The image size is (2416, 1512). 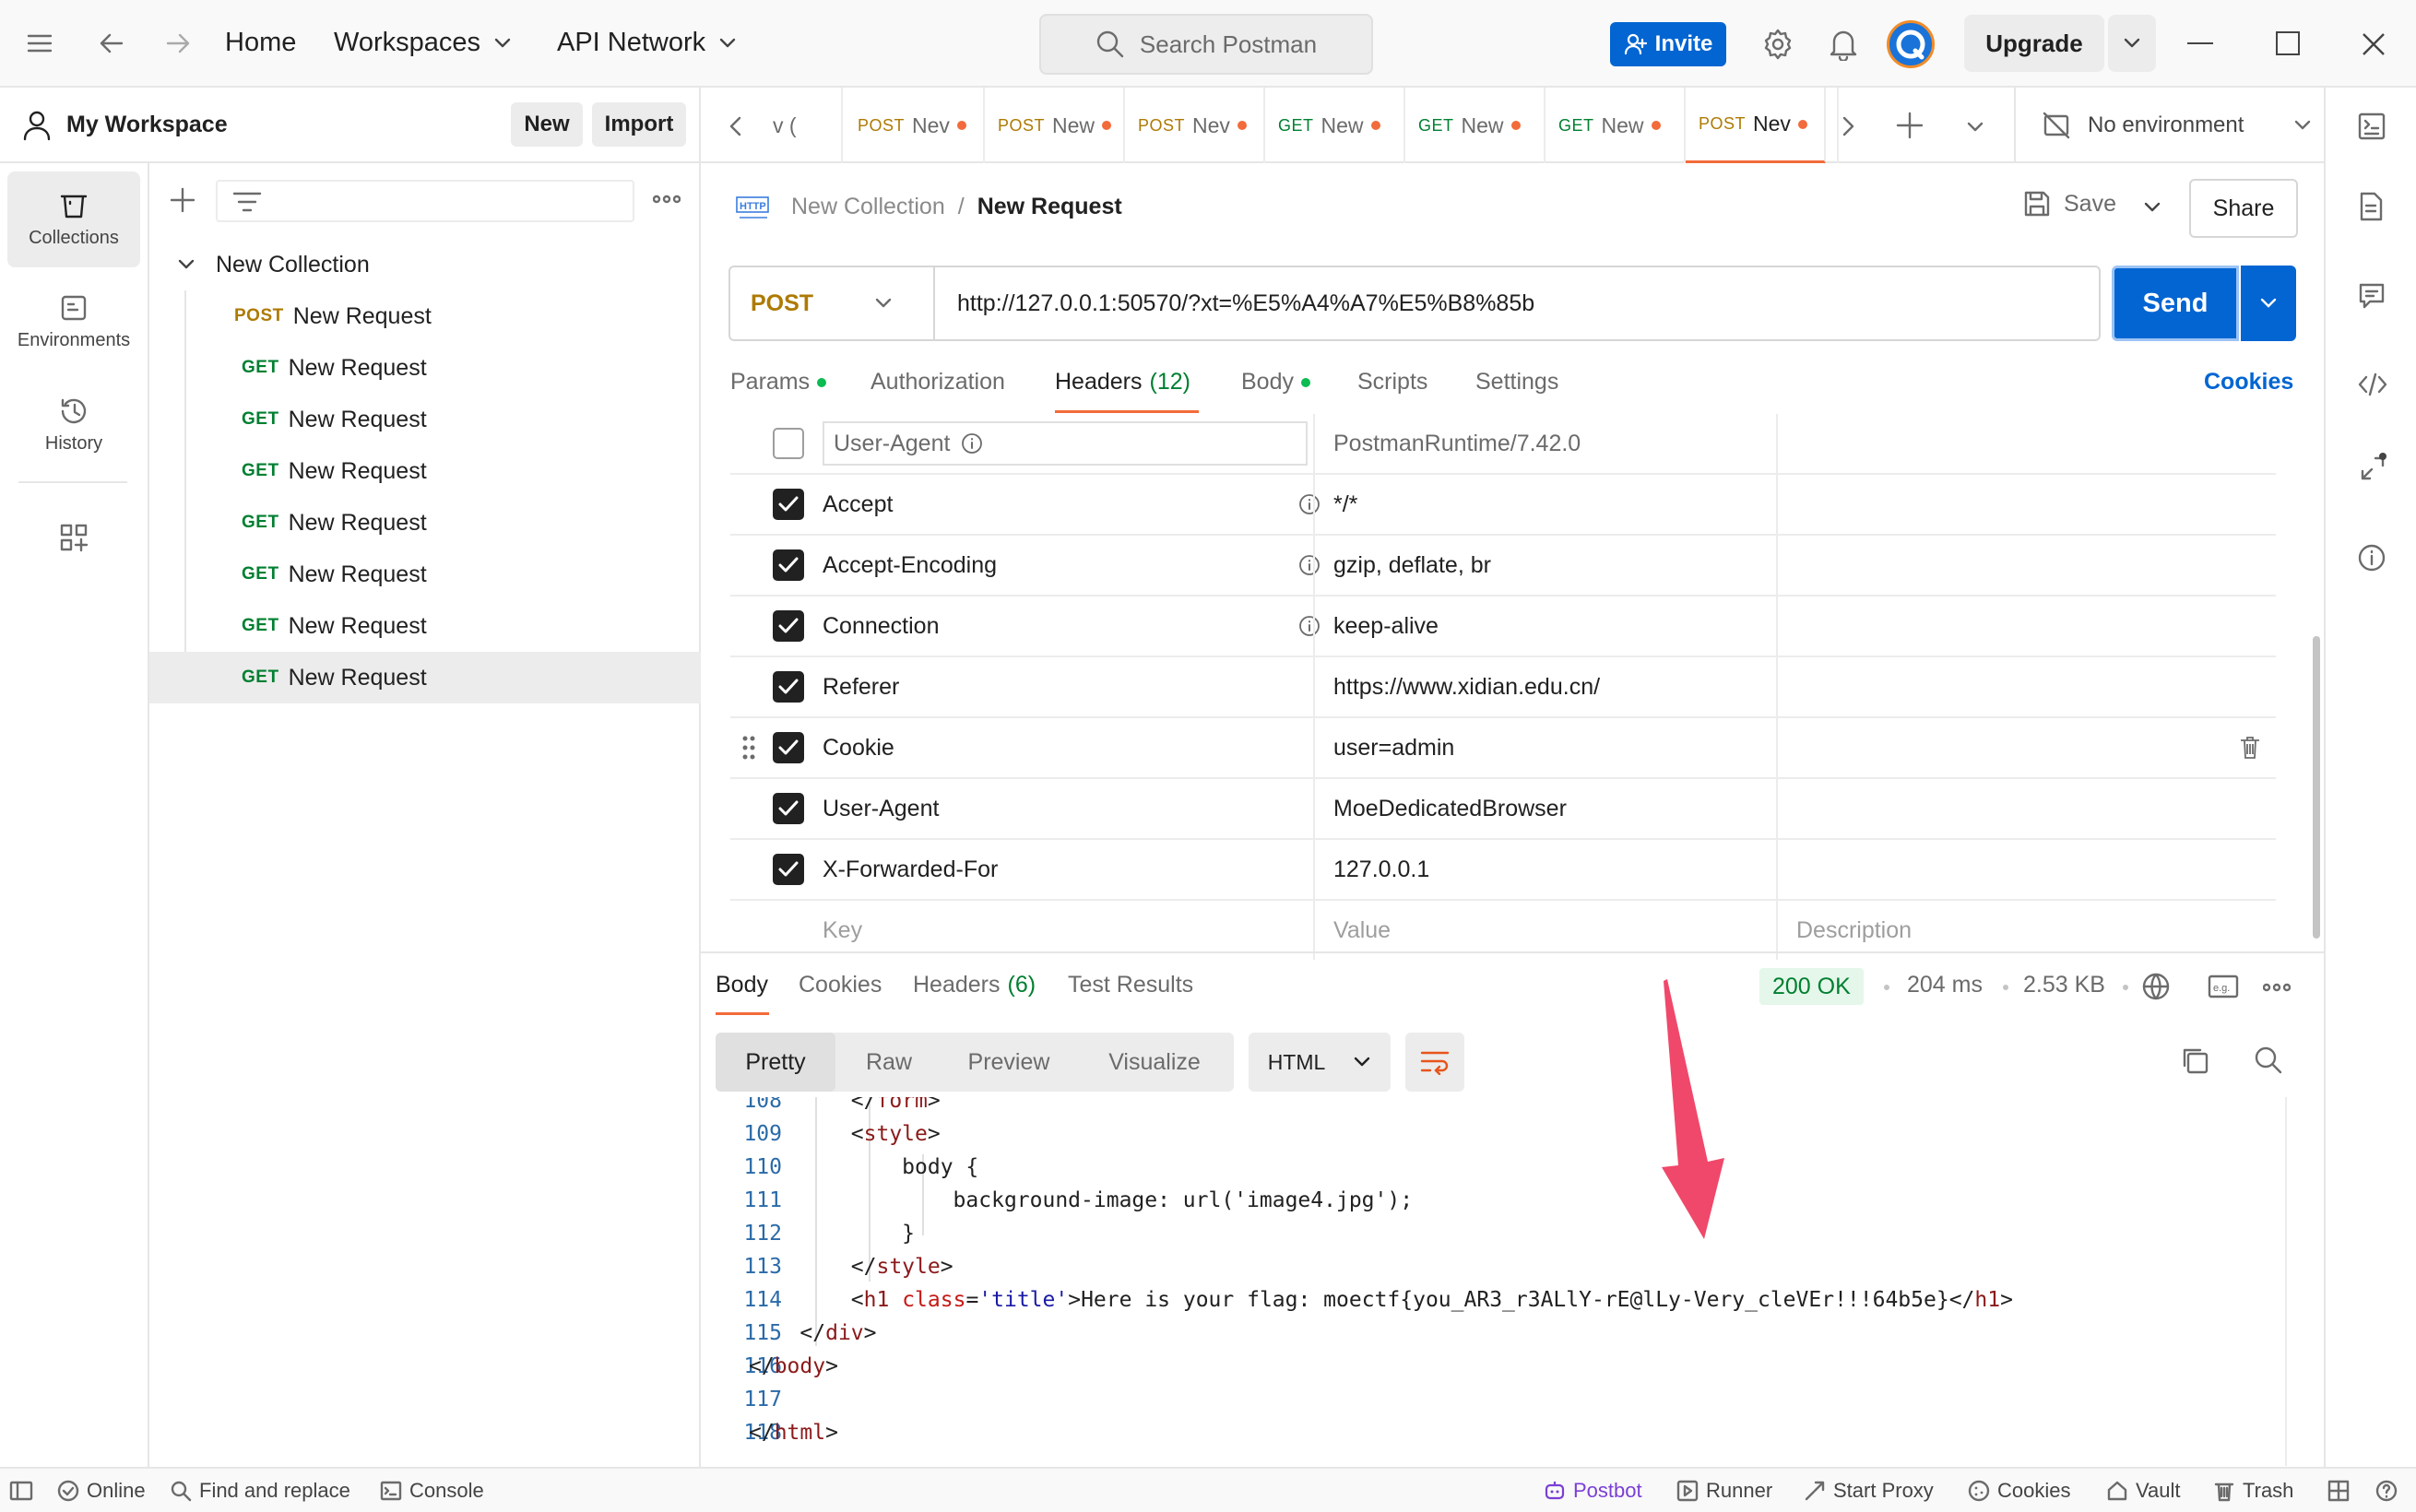 What do you see at coordinates (178, 43) in the screenshot?
I see `forward-arrow-icon` at bounding box center [178, 43].